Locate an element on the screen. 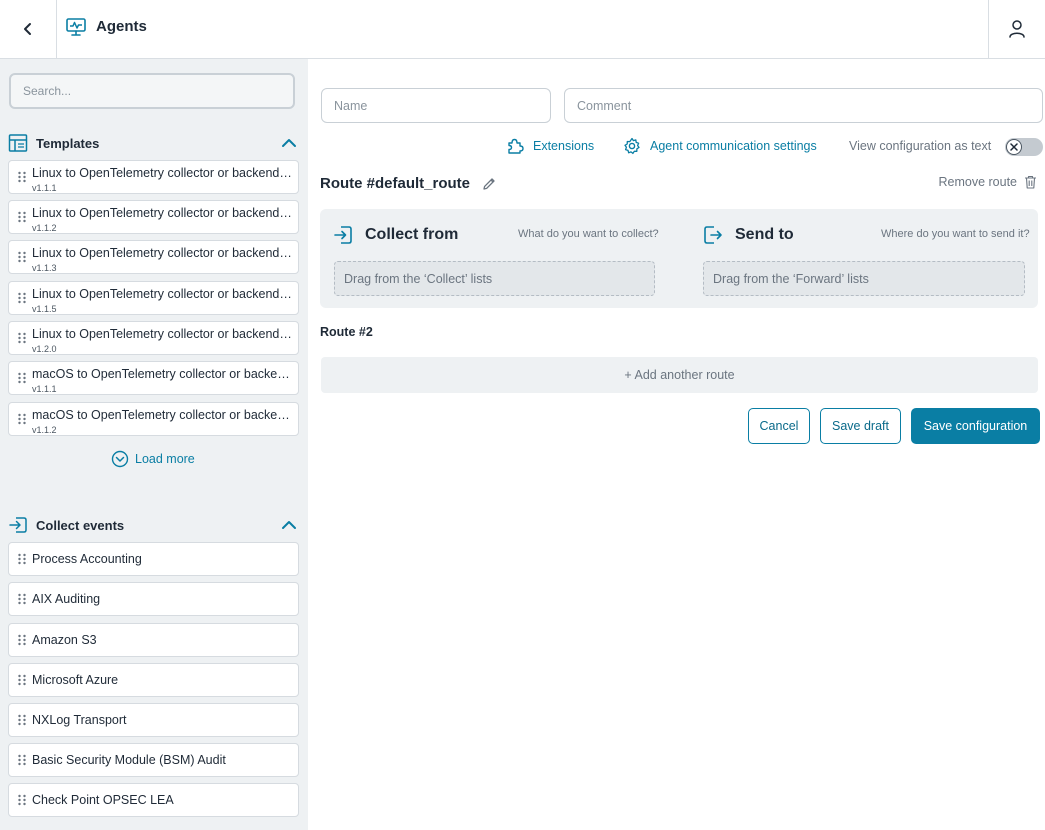  chevron-down-circle-icon is located at coordinates (120, 459).